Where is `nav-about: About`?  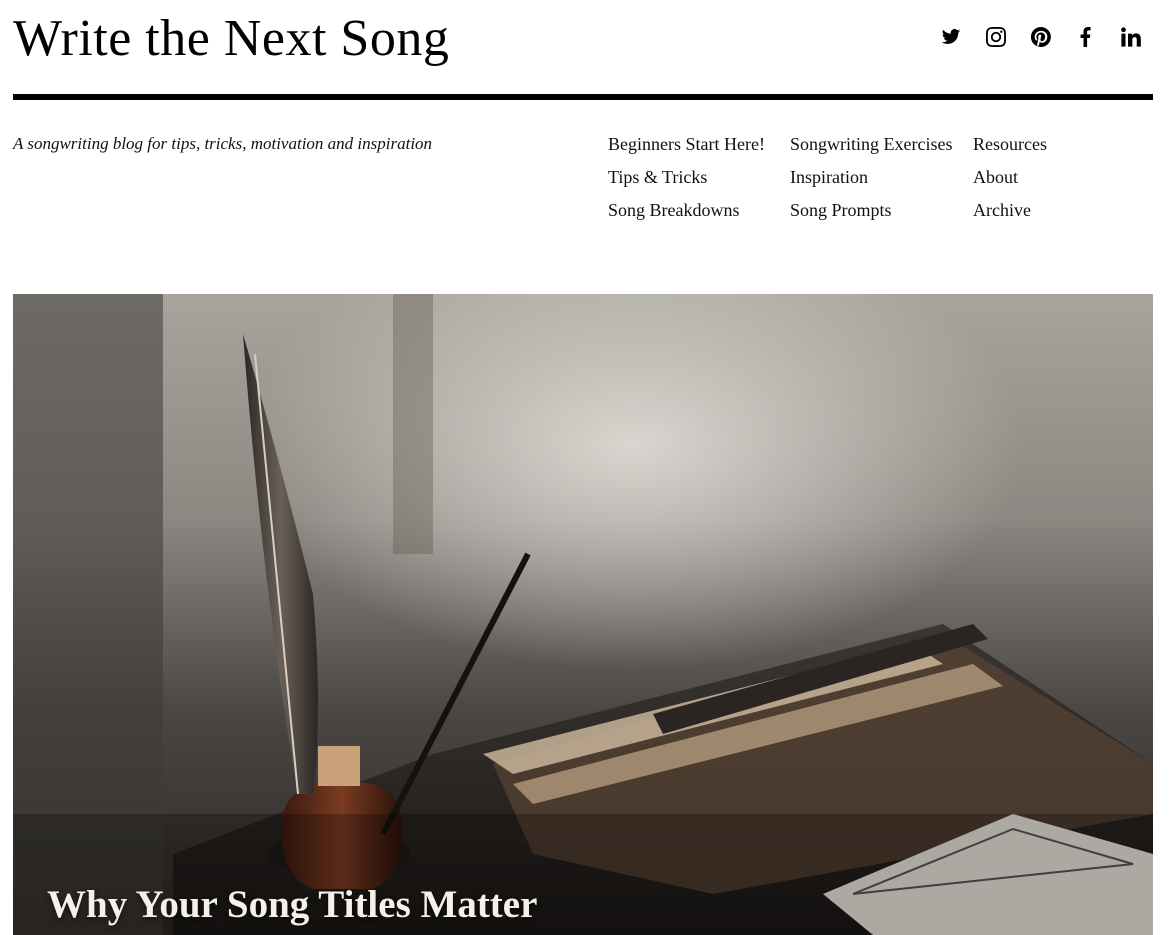
nav-about: About is located at coordinates (1058, 177).